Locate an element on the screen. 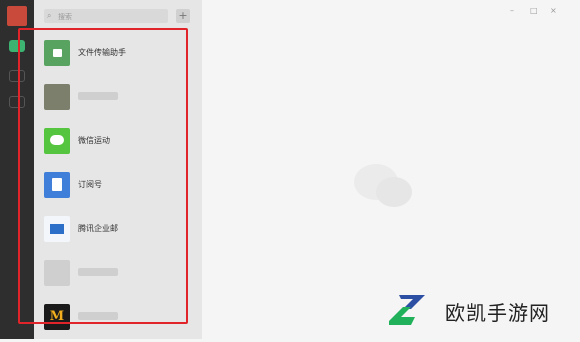 This screenshot has width=580, height=342. chat-item-wechat-sports: 微信运动 is located at coordinates (118, 144).